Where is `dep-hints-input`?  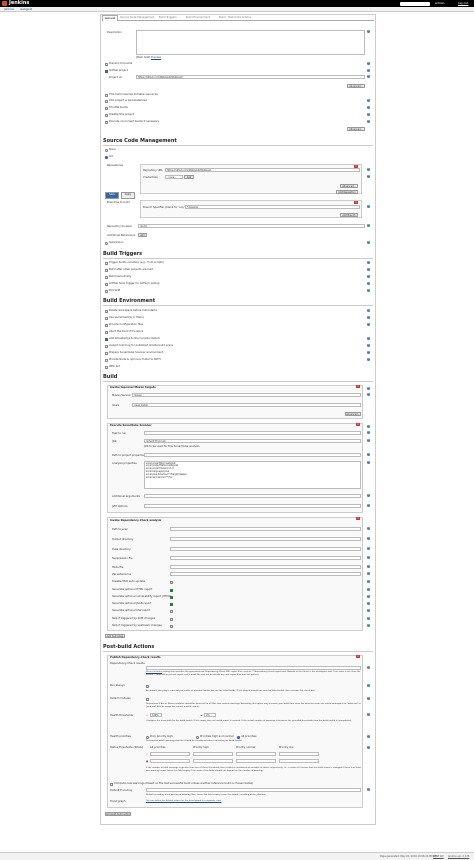
dep-hints-input is located at coordinates (265, 567).